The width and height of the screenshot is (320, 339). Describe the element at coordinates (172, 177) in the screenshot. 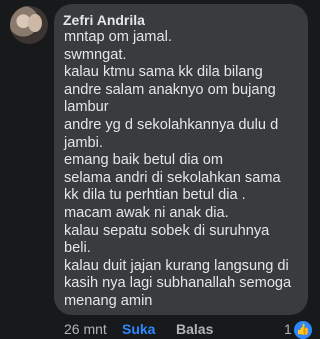

I see `comment-line: selama andri di sekolahkan sama` at that location.